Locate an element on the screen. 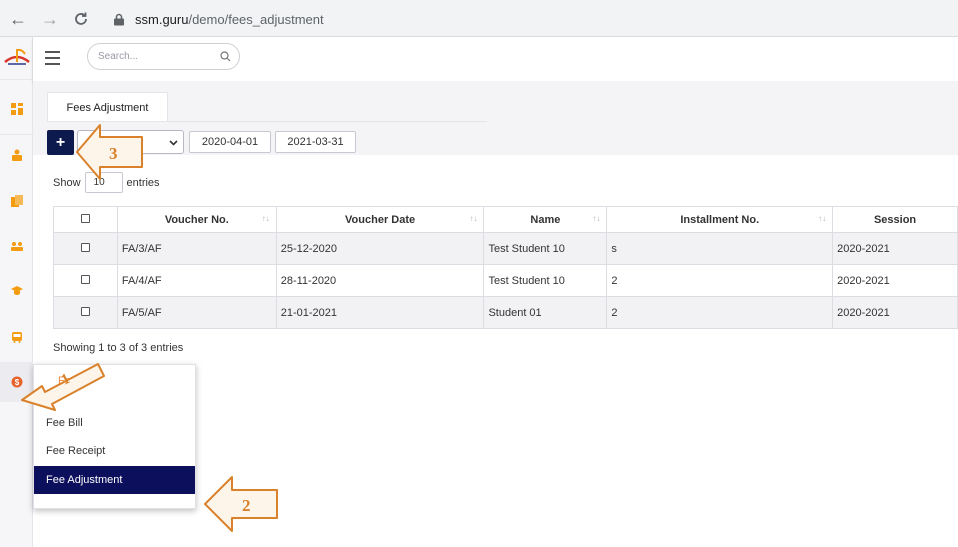 The image size is (958, 547). documents-icon is located at coordinates (16, 201).